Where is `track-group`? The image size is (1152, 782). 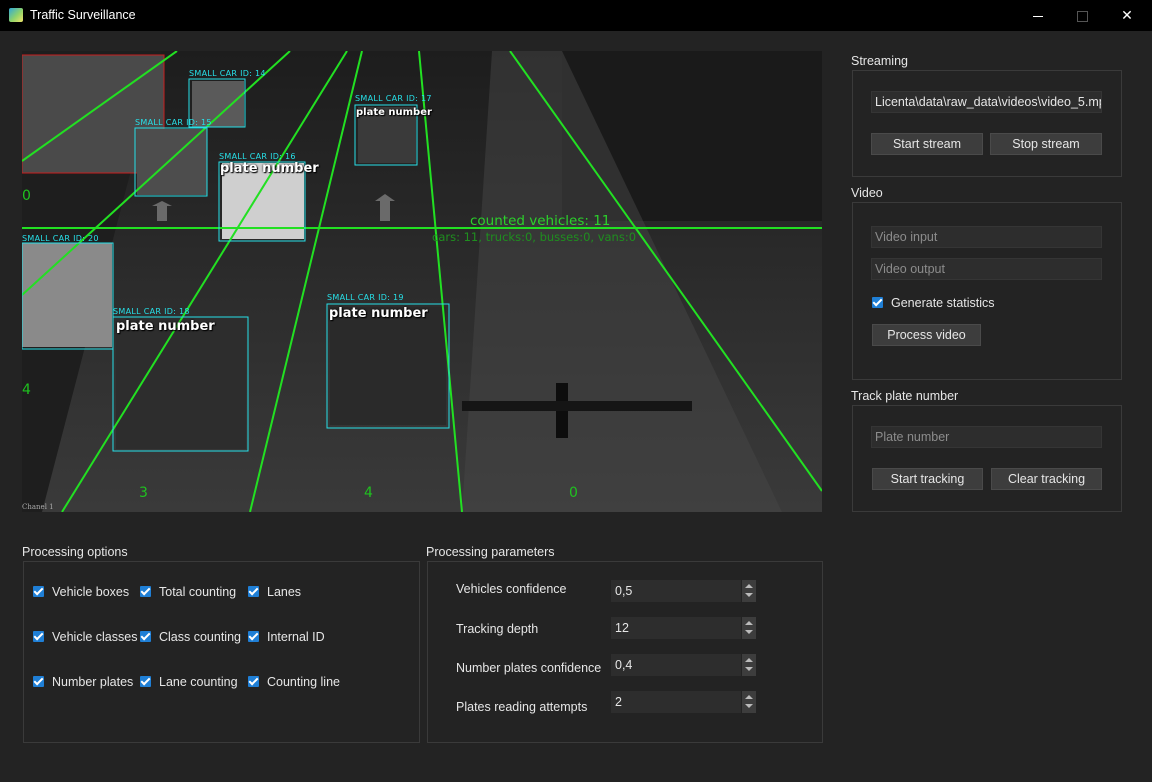
track-group is located at coordinates (987, 458).